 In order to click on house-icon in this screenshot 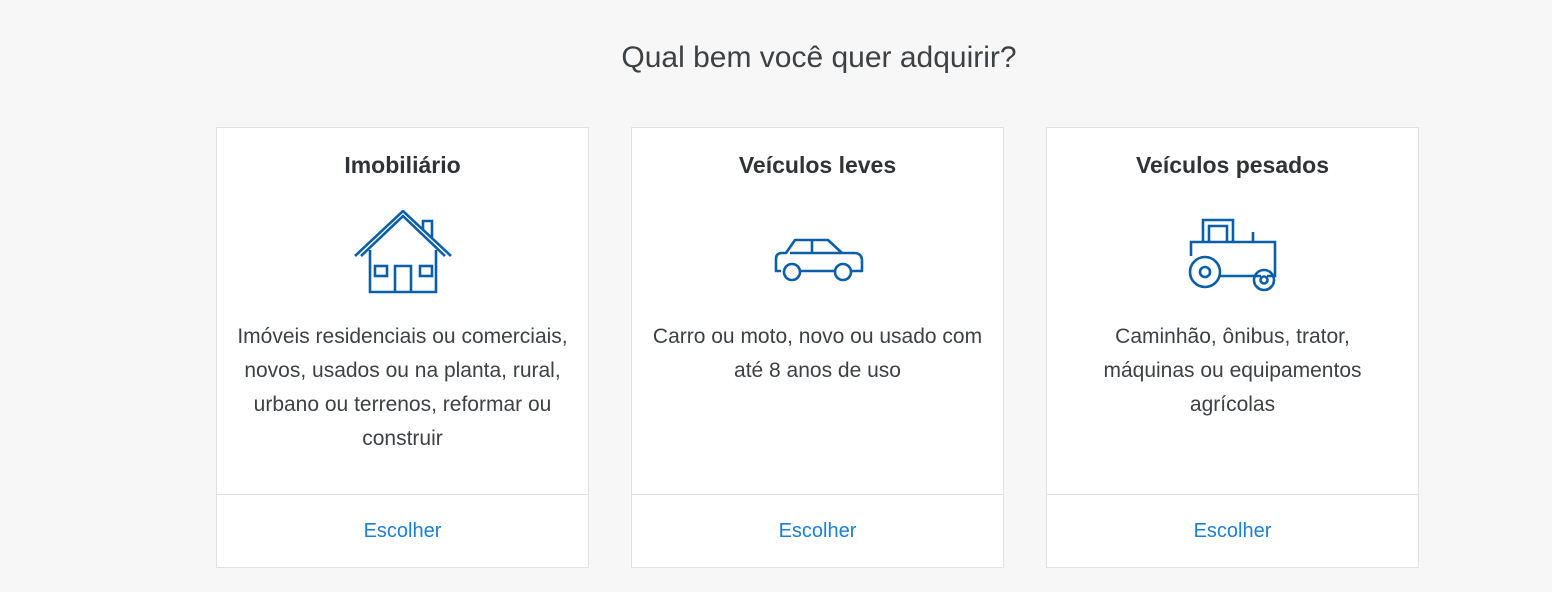, I will do `click(403, 252)`.